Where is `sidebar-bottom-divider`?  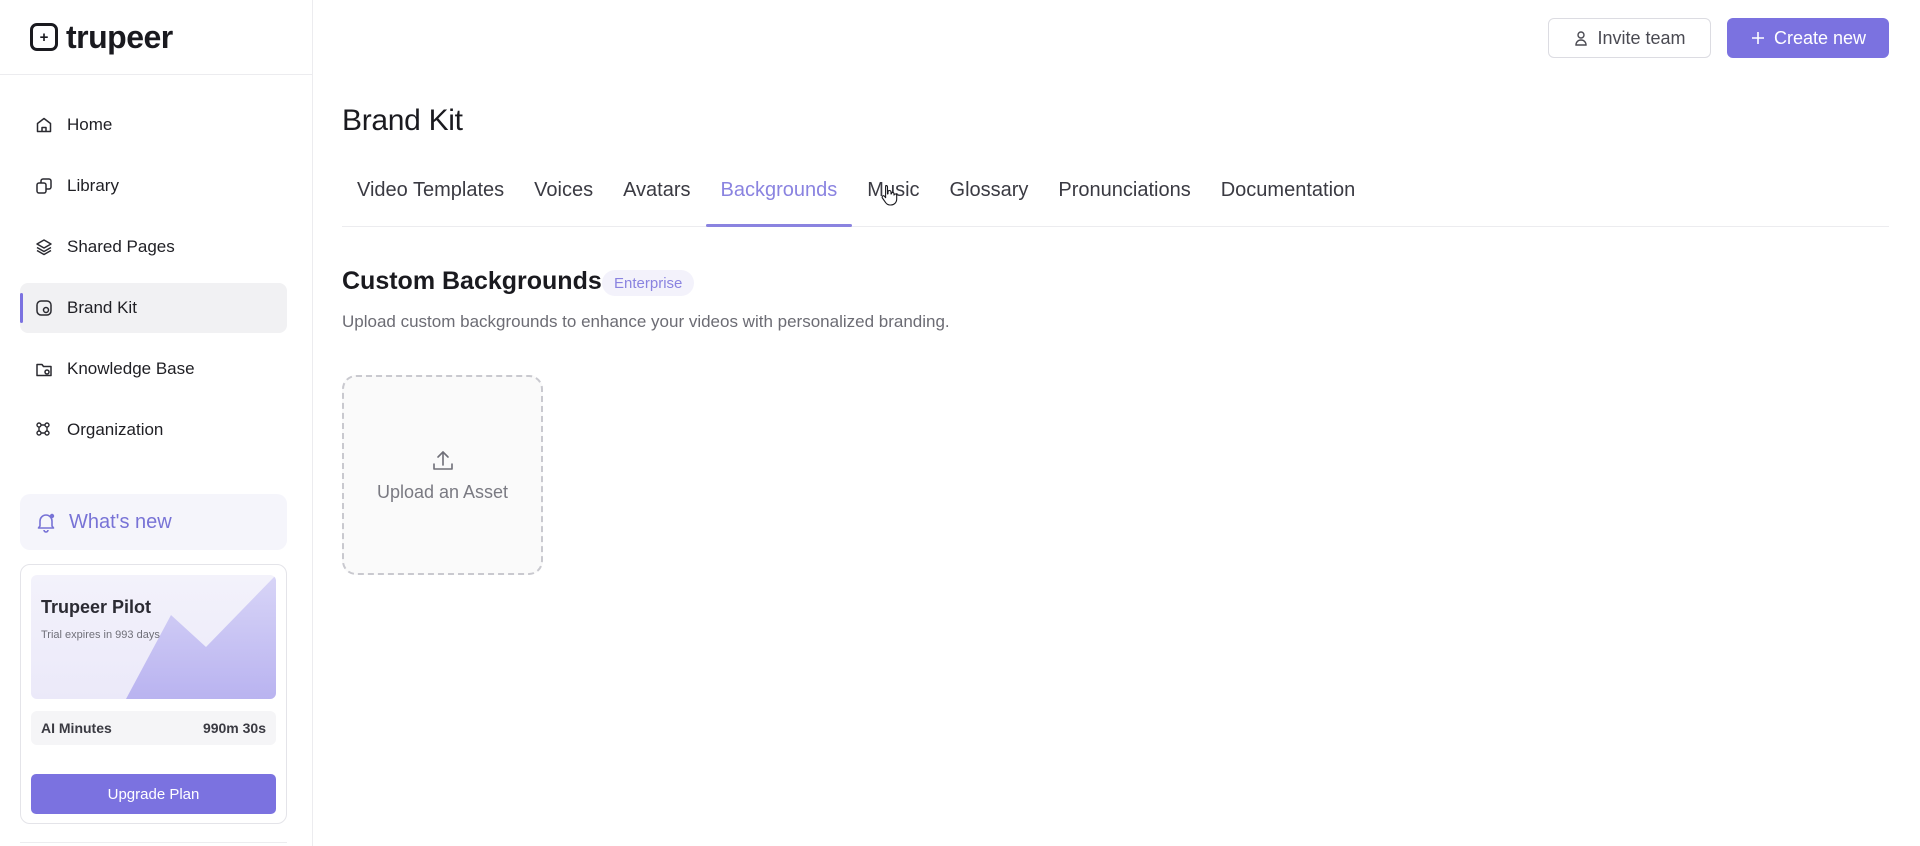
sidebar-bottom-divider is located at coordinates (153, 842).